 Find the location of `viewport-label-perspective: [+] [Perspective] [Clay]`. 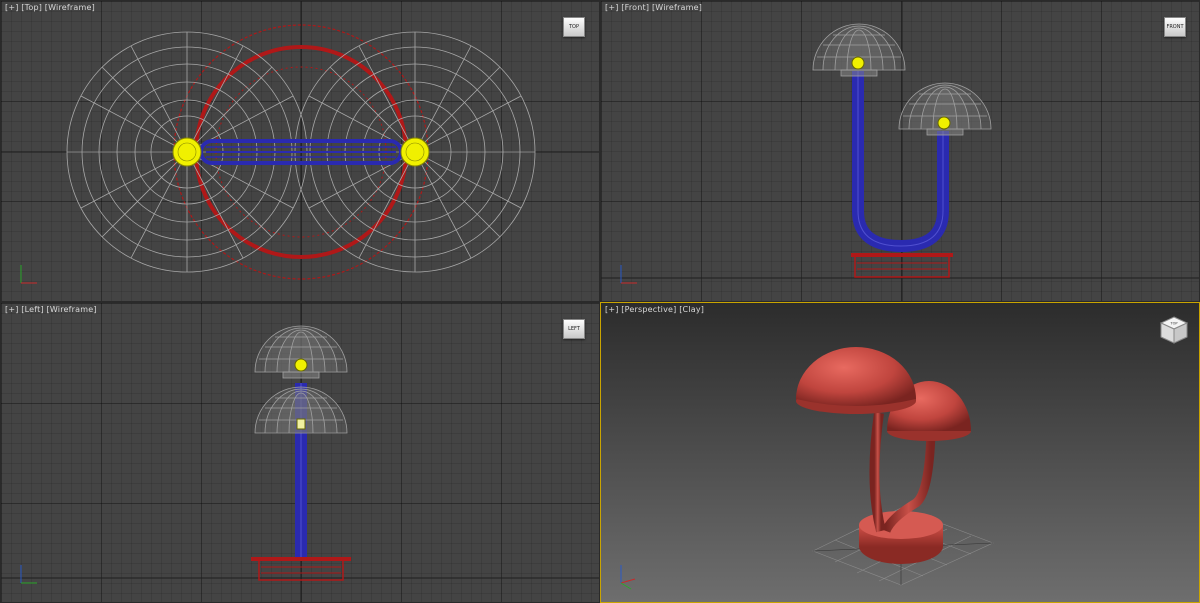

viewport-label-perspective: [+] [Perspective] [Clay] is located at coordinates (654, 309).